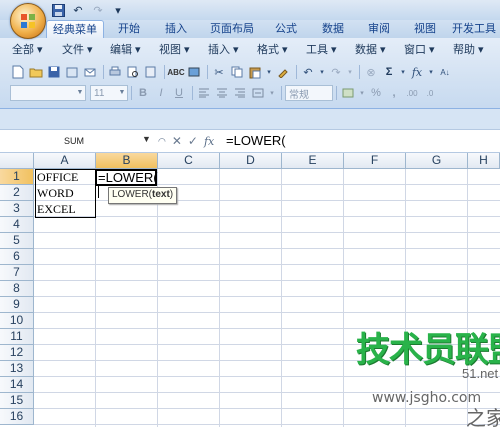 The height and width of the screenshot is (431, 500). I want to click on column-header-b: B, so click(127, 161).